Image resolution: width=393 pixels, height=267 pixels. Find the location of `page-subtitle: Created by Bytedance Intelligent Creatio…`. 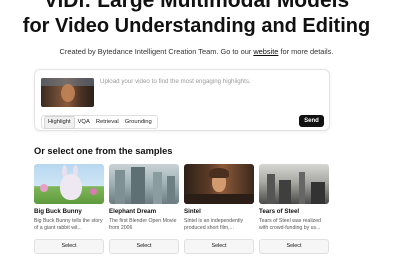

page-subtitle: Created by Bytedance Intelligent Creatio… is located at coordinates (196, 52).